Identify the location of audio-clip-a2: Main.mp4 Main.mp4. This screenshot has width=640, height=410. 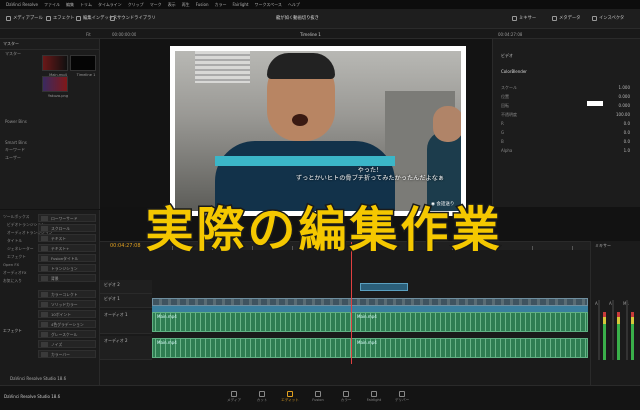
(370, 348).